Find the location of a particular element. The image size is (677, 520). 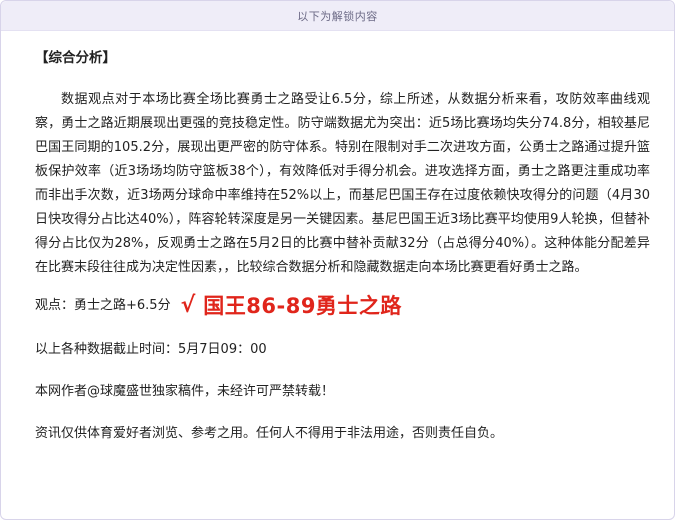

predicted-score: 国王86-89勇士之路 is located at coordinates (302, 306).